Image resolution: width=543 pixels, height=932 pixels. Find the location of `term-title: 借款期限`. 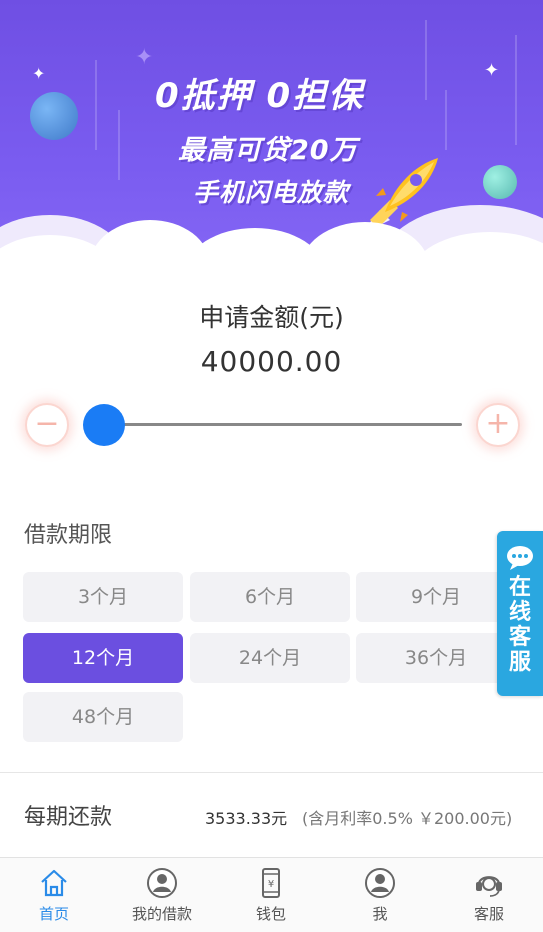

term-title: 借款期限 is located at coordinates (68, 535).